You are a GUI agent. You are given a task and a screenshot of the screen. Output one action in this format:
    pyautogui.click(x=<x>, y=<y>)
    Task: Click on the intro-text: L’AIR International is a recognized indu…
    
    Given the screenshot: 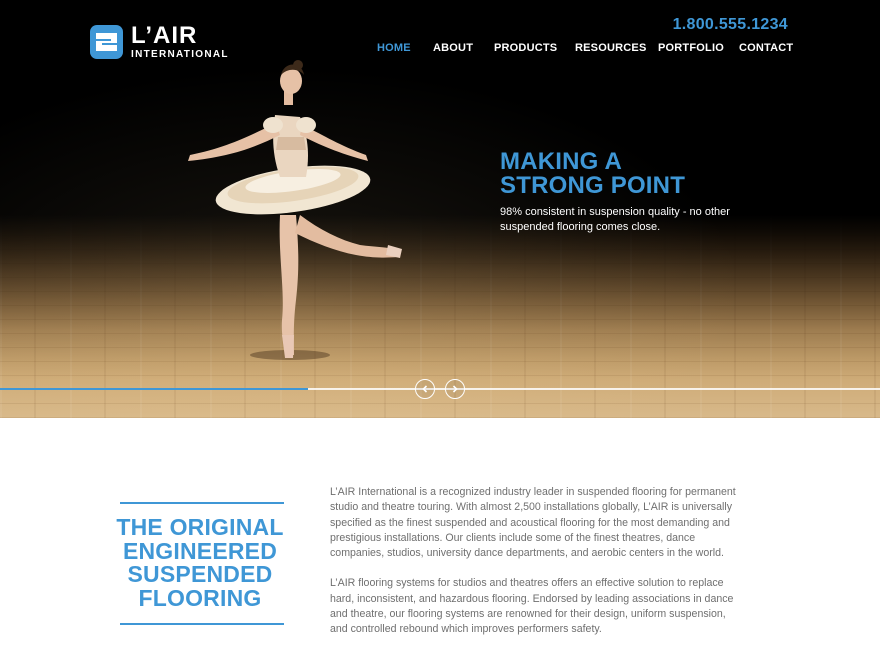 What is the action you would take?
    pyautogui.click(x=536, y=569)
    